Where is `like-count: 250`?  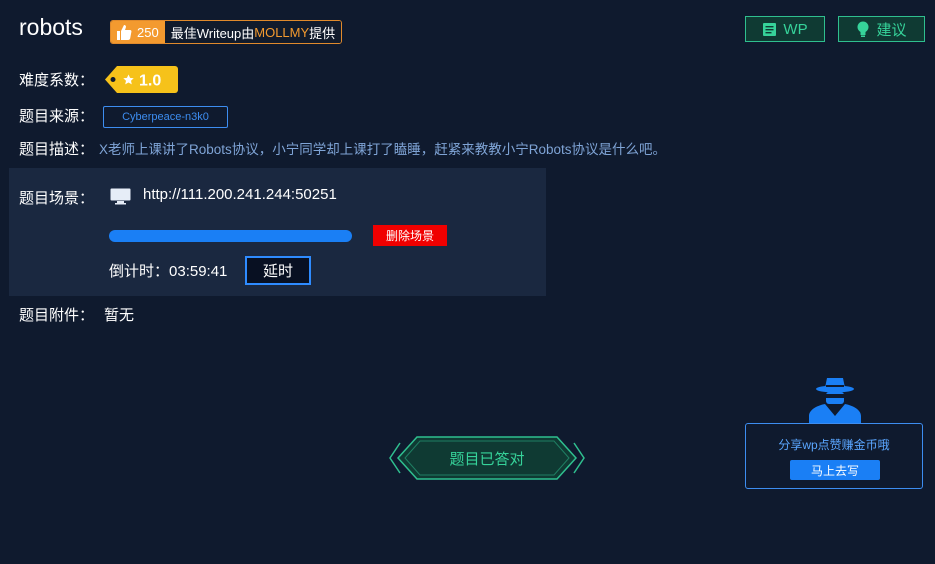 like-count: 250 is located at coordinates (138, 32).